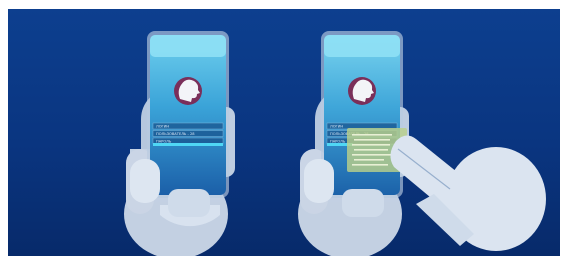  I want to click on login-form: ЛОГИН ПОЛЬЗОВАТЕЛЬ - 28 ПАРОЛЬ, so click(188, 134).